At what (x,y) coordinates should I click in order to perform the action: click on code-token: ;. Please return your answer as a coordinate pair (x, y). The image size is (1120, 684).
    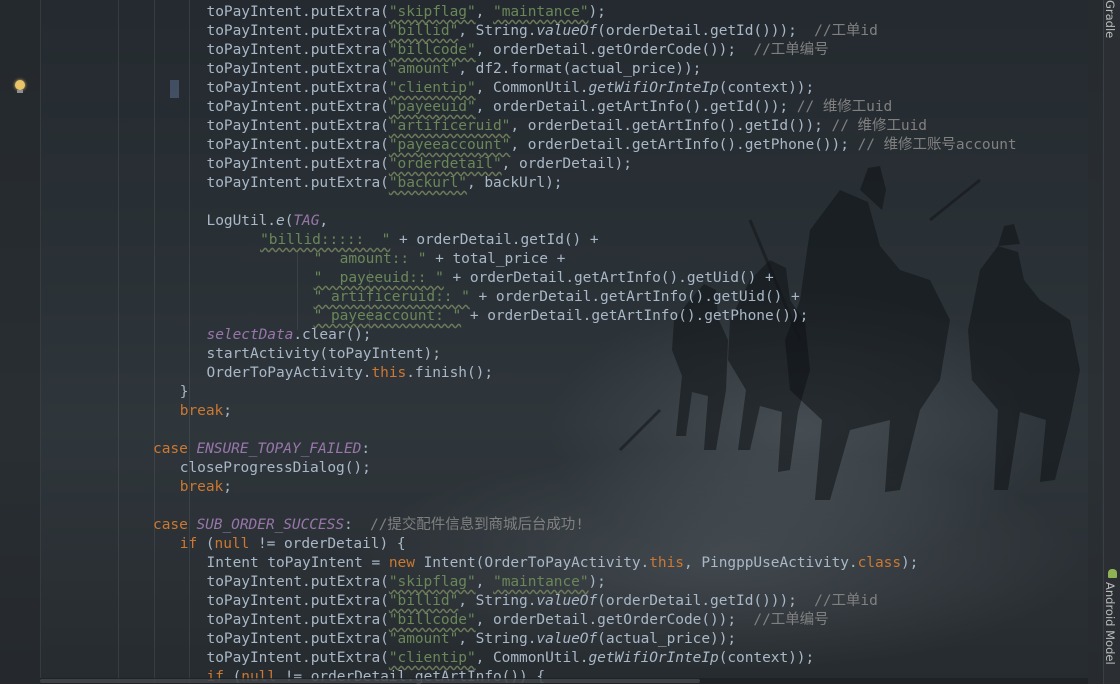
    Looking at the image, I should click on (227, 411).